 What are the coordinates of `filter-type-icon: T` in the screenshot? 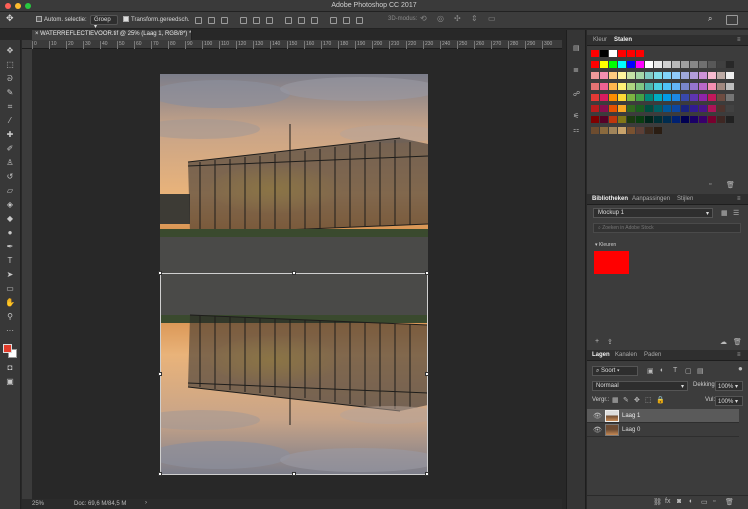 It's located at (675, 370).